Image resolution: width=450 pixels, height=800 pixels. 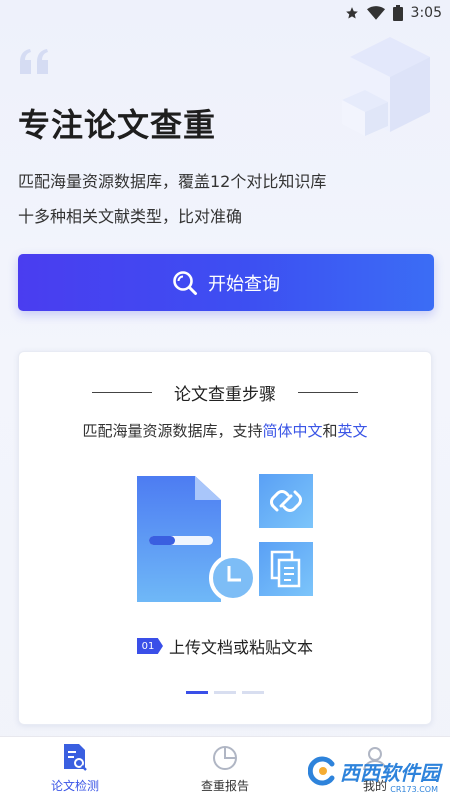 What do you see at coordinates (74, 786) in the screenshot?
I see `nav-label-paper-check: 论文检测` at bounding box center [74, 786].